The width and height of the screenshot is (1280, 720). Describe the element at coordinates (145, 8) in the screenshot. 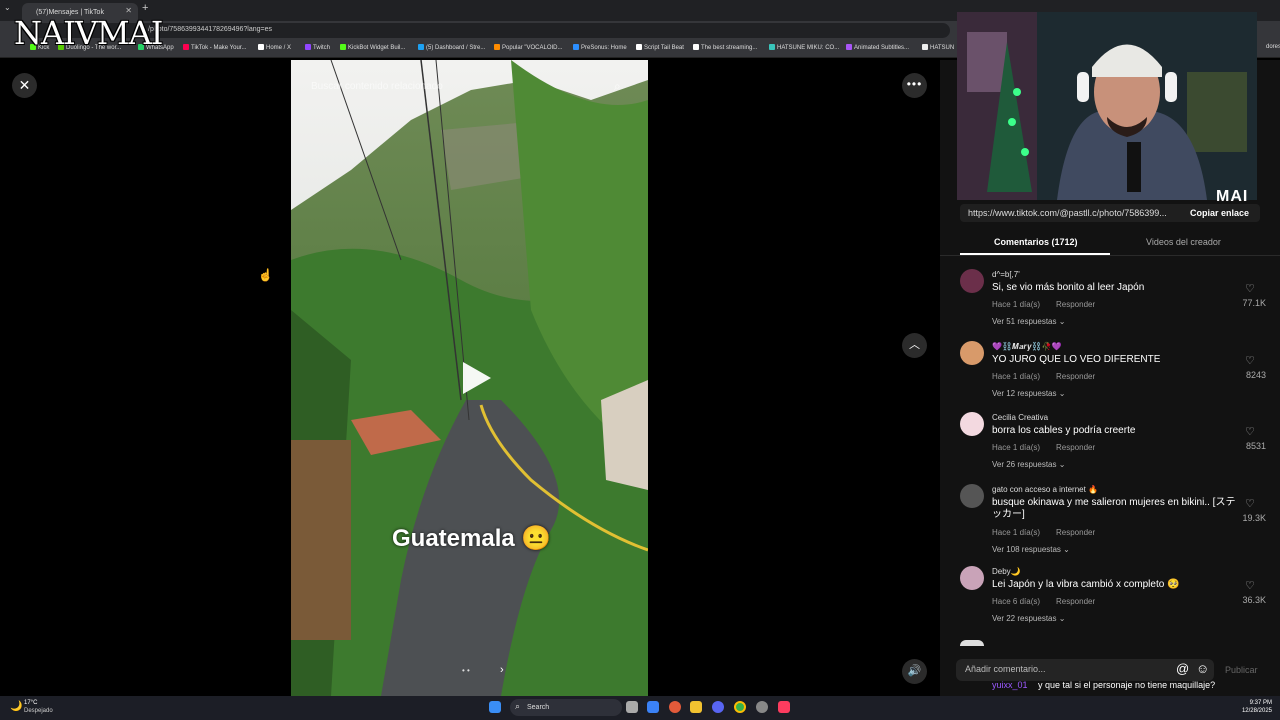

I see `new-tab-icon: +` at that location.